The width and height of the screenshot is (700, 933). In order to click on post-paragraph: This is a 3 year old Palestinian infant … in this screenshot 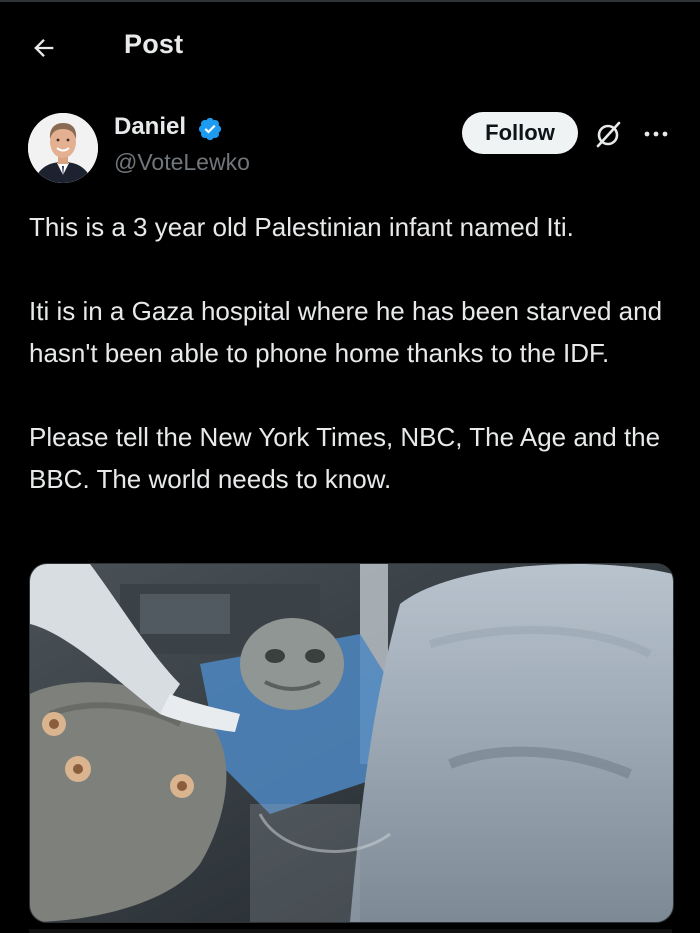, I will do `click(301, 227)`.